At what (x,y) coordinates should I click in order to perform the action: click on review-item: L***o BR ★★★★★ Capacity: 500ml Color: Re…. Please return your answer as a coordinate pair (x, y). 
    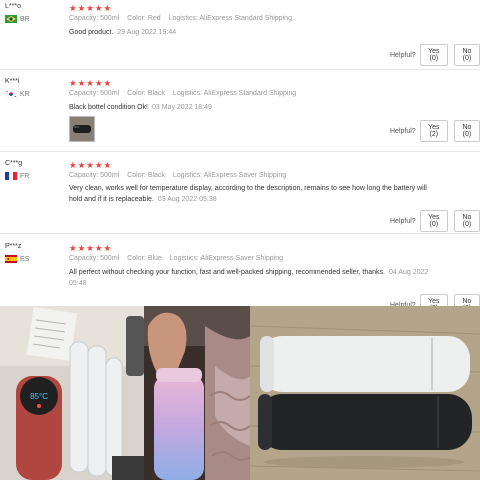
    Looking at the image, I should click on (240, 35).